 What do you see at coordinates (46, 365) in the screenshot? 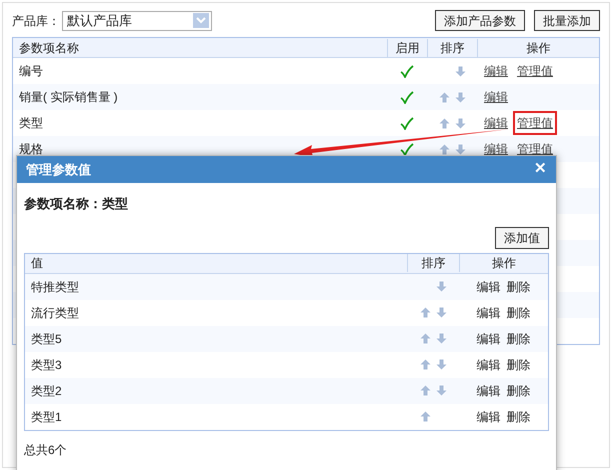
I see `table-cell-text: 类型3` at bounding box center [46, 365].